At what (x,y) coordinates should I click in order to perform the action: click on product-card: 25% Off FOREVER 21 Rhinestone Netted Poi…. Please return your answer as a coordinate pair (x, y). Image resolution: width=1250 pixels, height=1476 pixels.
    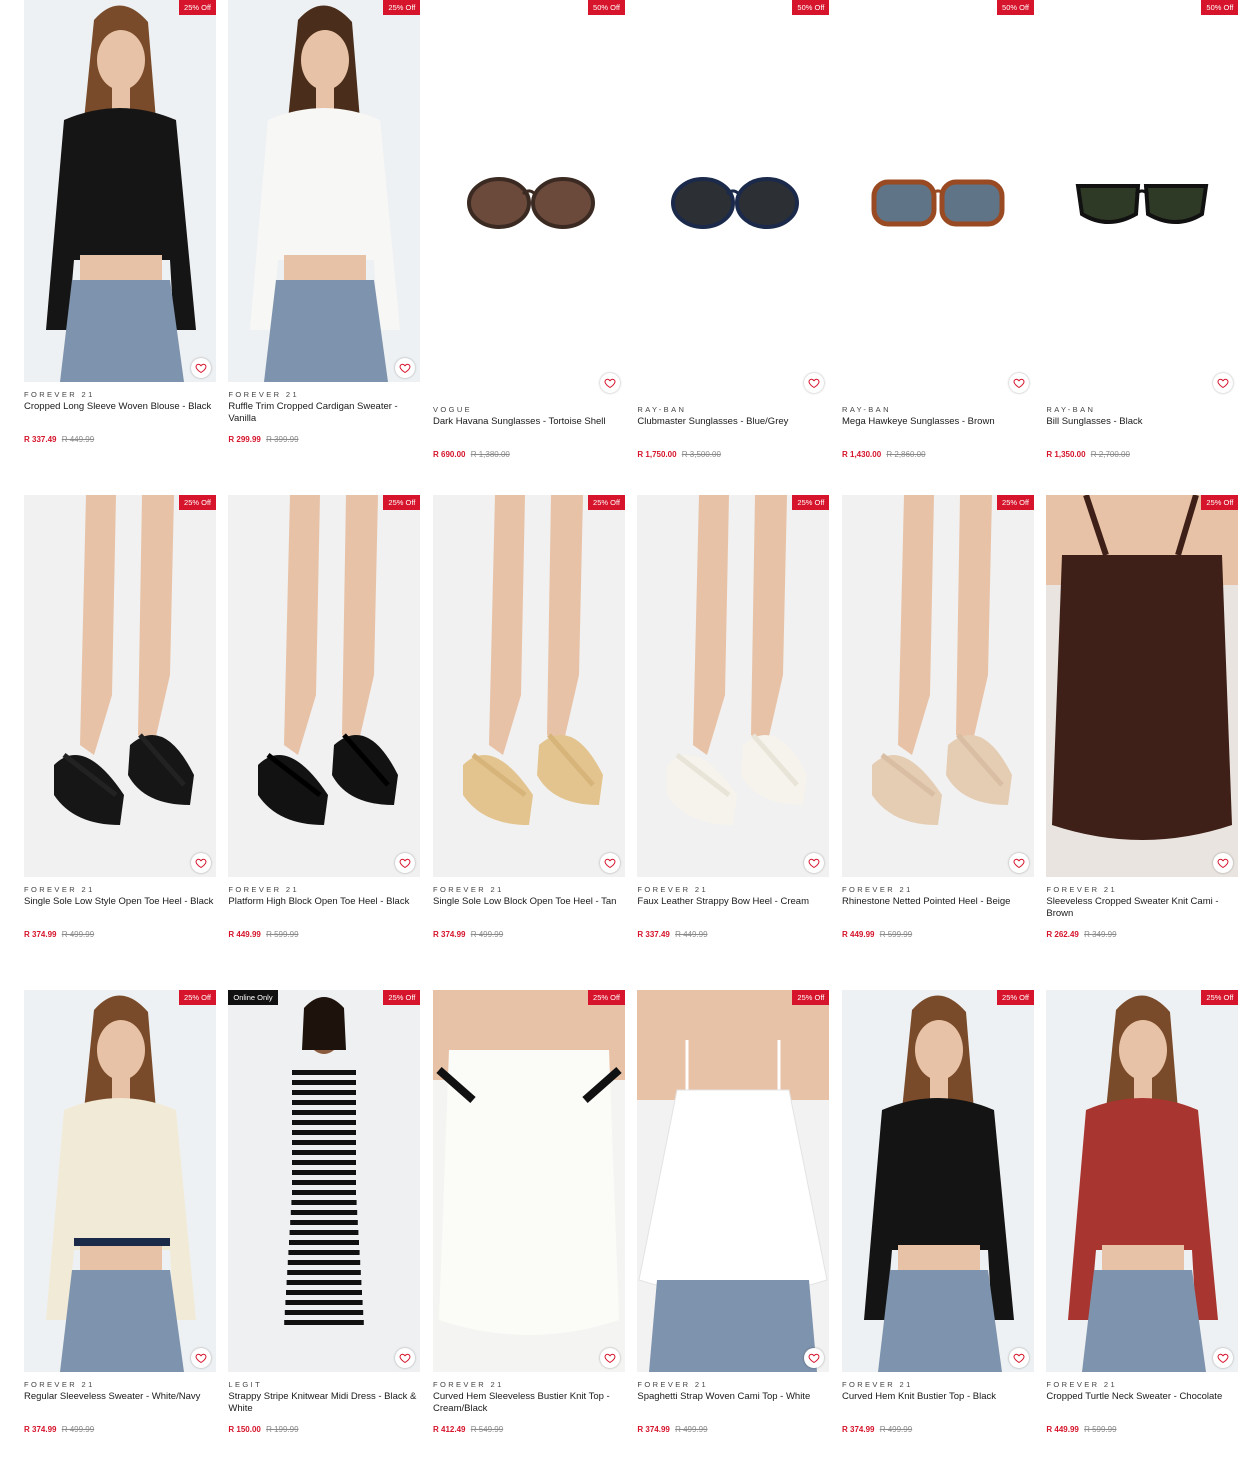
    Looking at the image, I should click on (938, 730).